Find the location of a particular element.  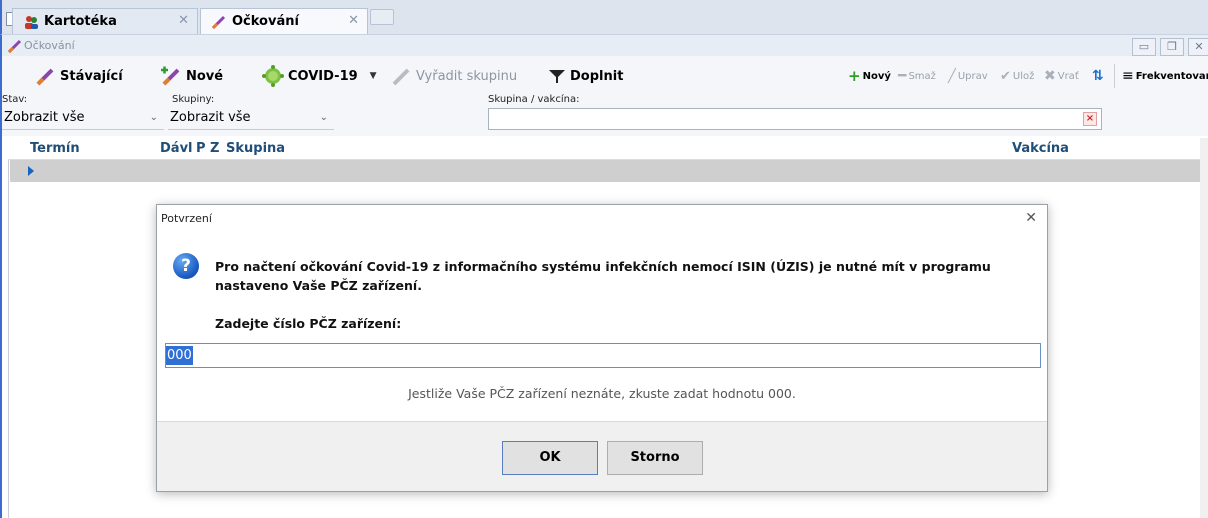

table-row is located at coordinates (605, 171).